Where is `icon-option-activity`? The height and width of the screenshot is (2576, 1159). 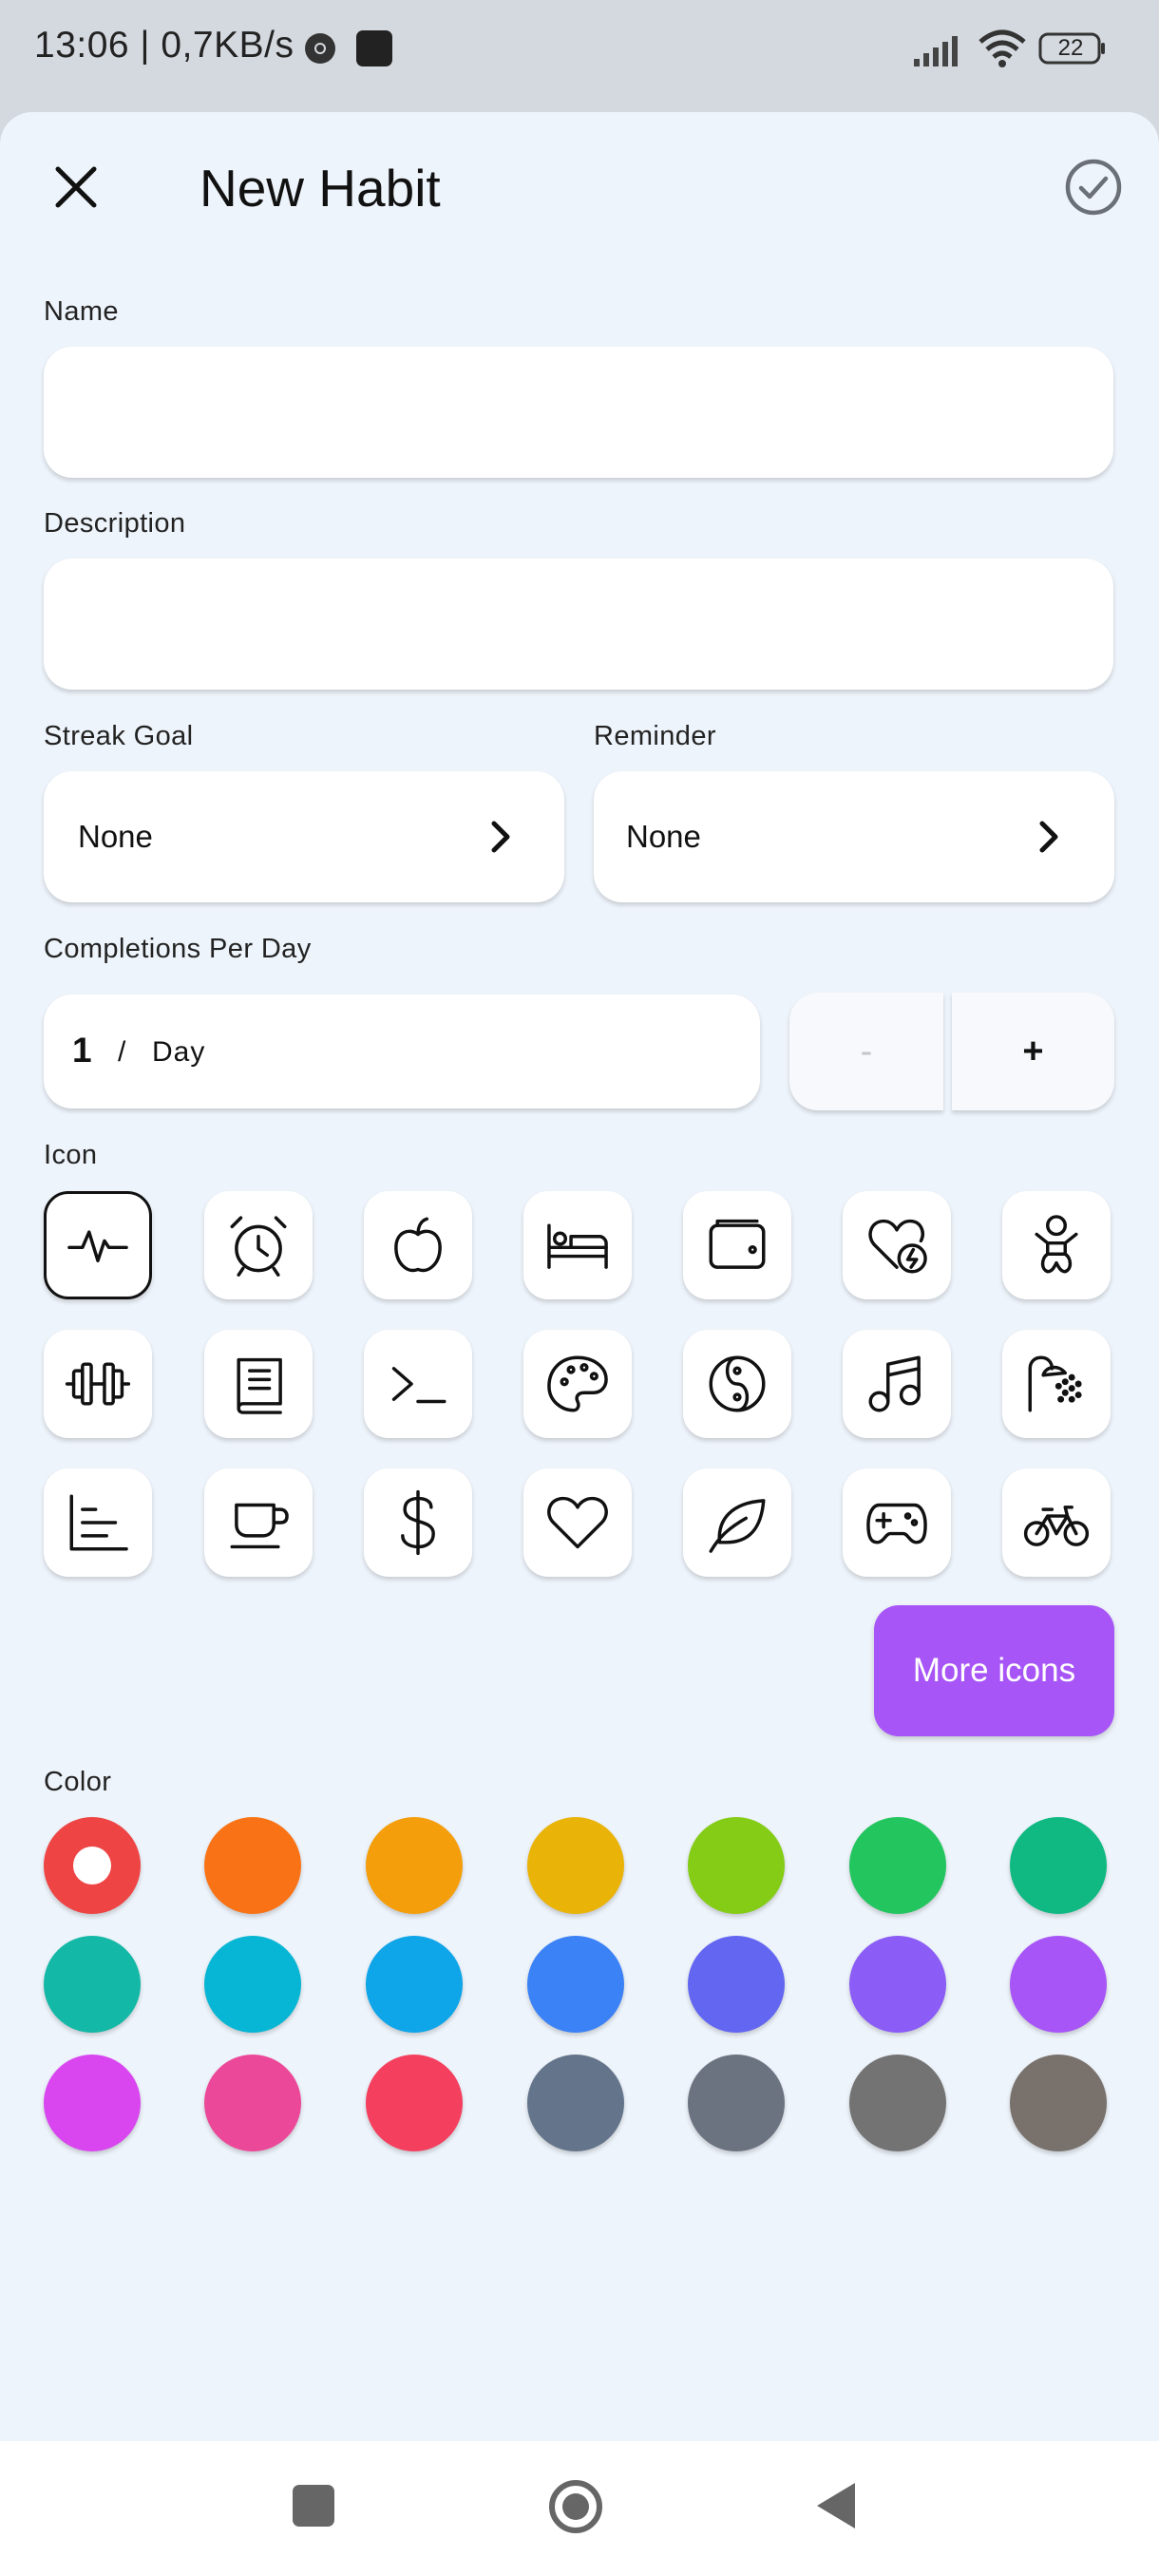
icon-option-activity is located at coordinates (98, 1245).